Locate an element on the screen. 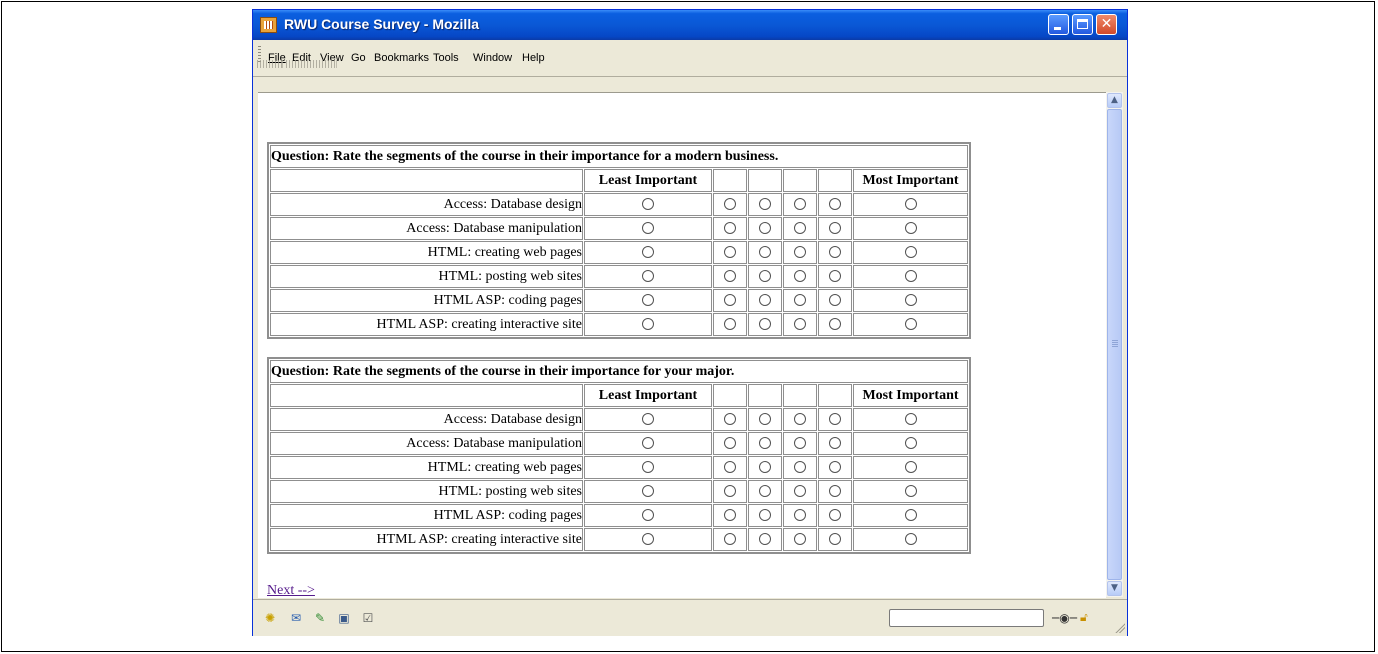 The height and width of the screenshot is (654, 1378). close-button: ✕ is located at coordinates (1106, 24).